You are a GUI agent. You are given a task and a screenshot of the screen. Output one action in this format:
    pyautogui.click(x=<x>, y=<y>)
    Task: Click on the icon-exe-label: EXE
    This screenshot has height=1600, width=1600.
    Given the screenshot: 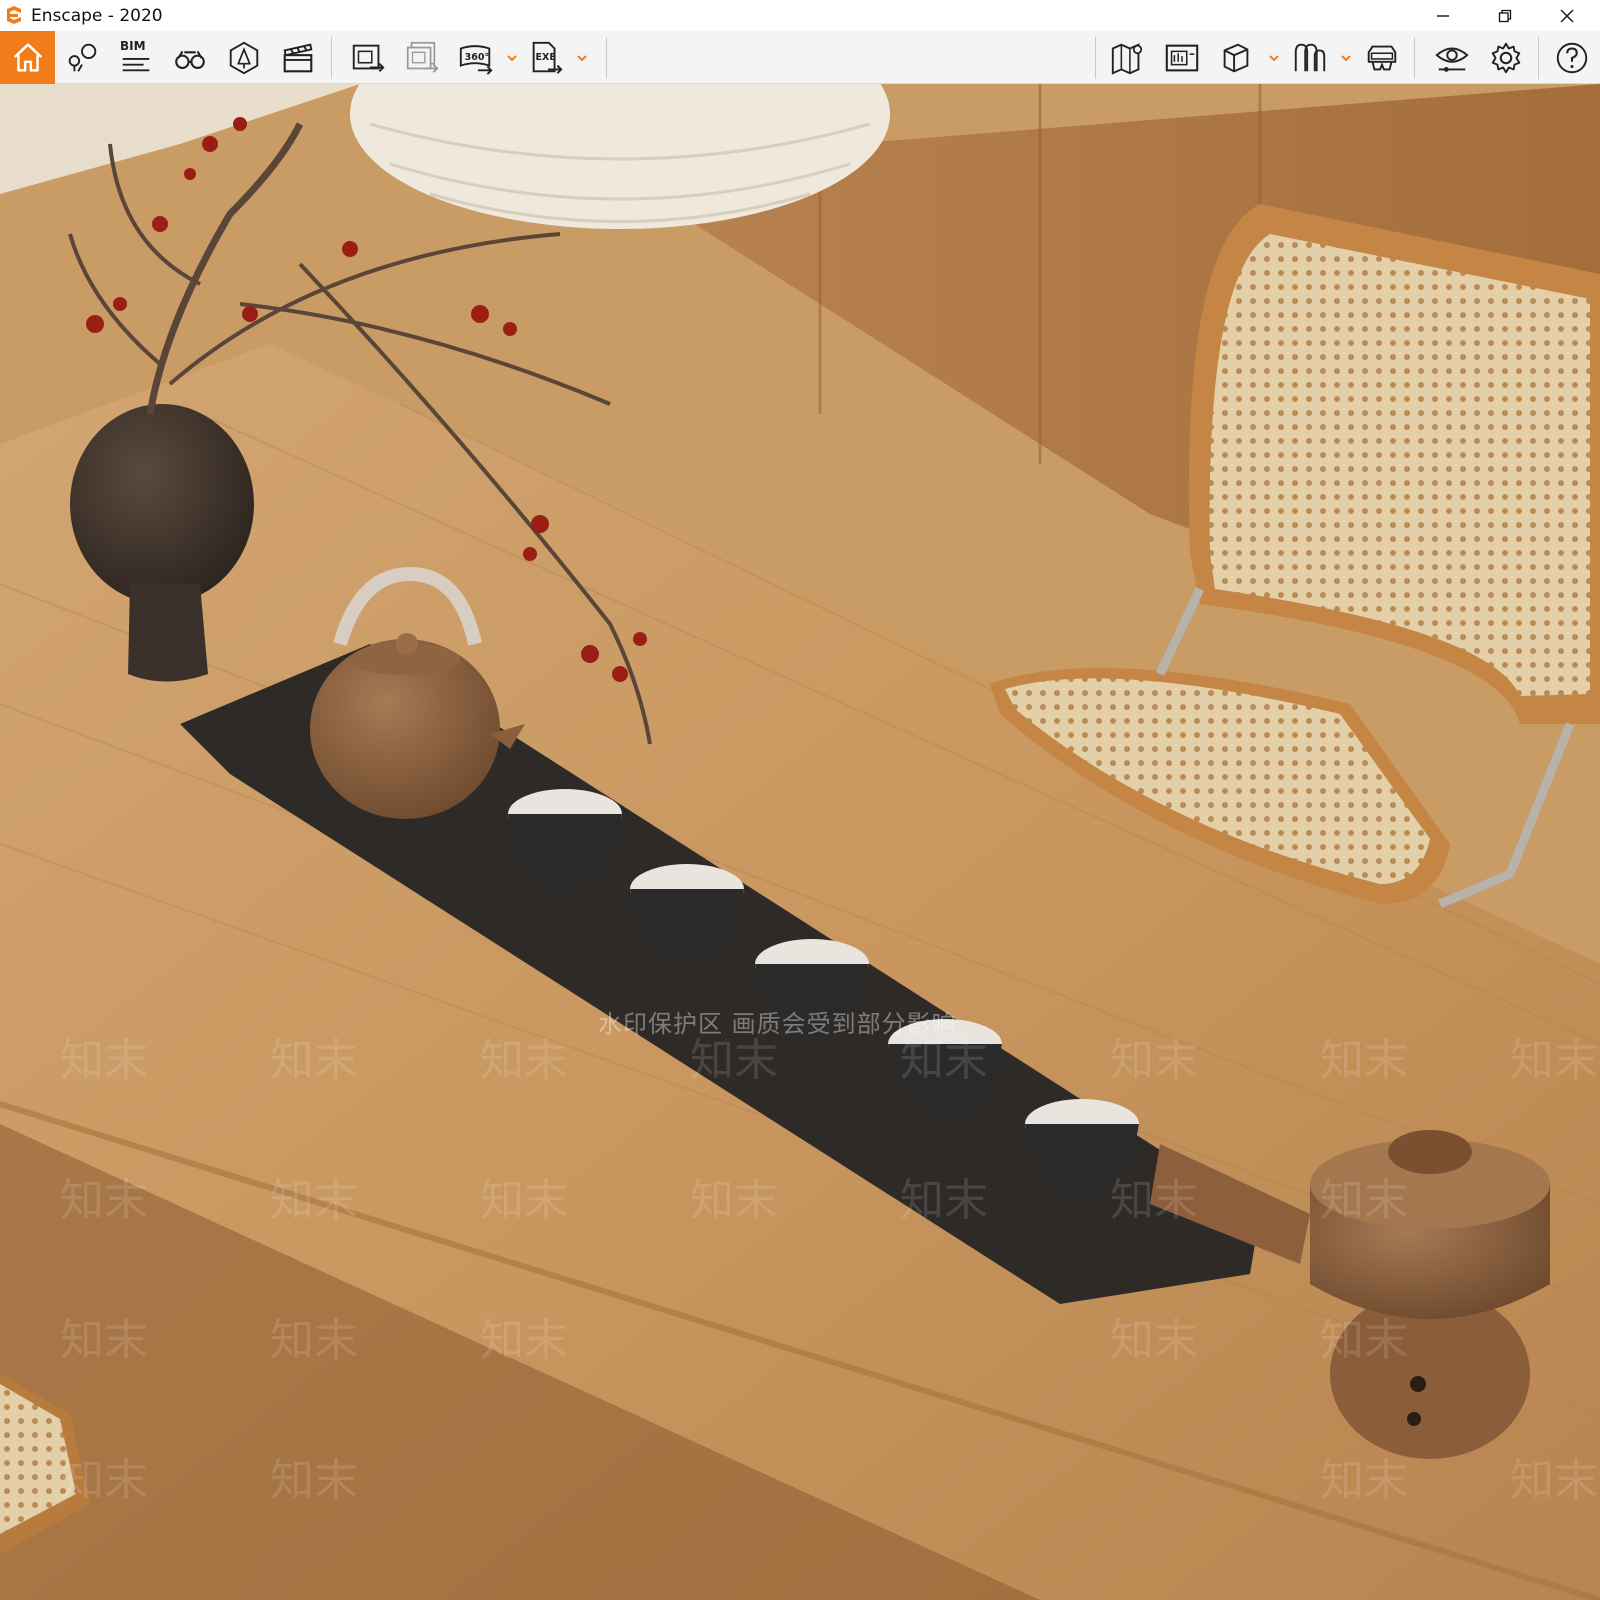 What is the action you would take?
    pyautogui.click(x=546, y=57)
    